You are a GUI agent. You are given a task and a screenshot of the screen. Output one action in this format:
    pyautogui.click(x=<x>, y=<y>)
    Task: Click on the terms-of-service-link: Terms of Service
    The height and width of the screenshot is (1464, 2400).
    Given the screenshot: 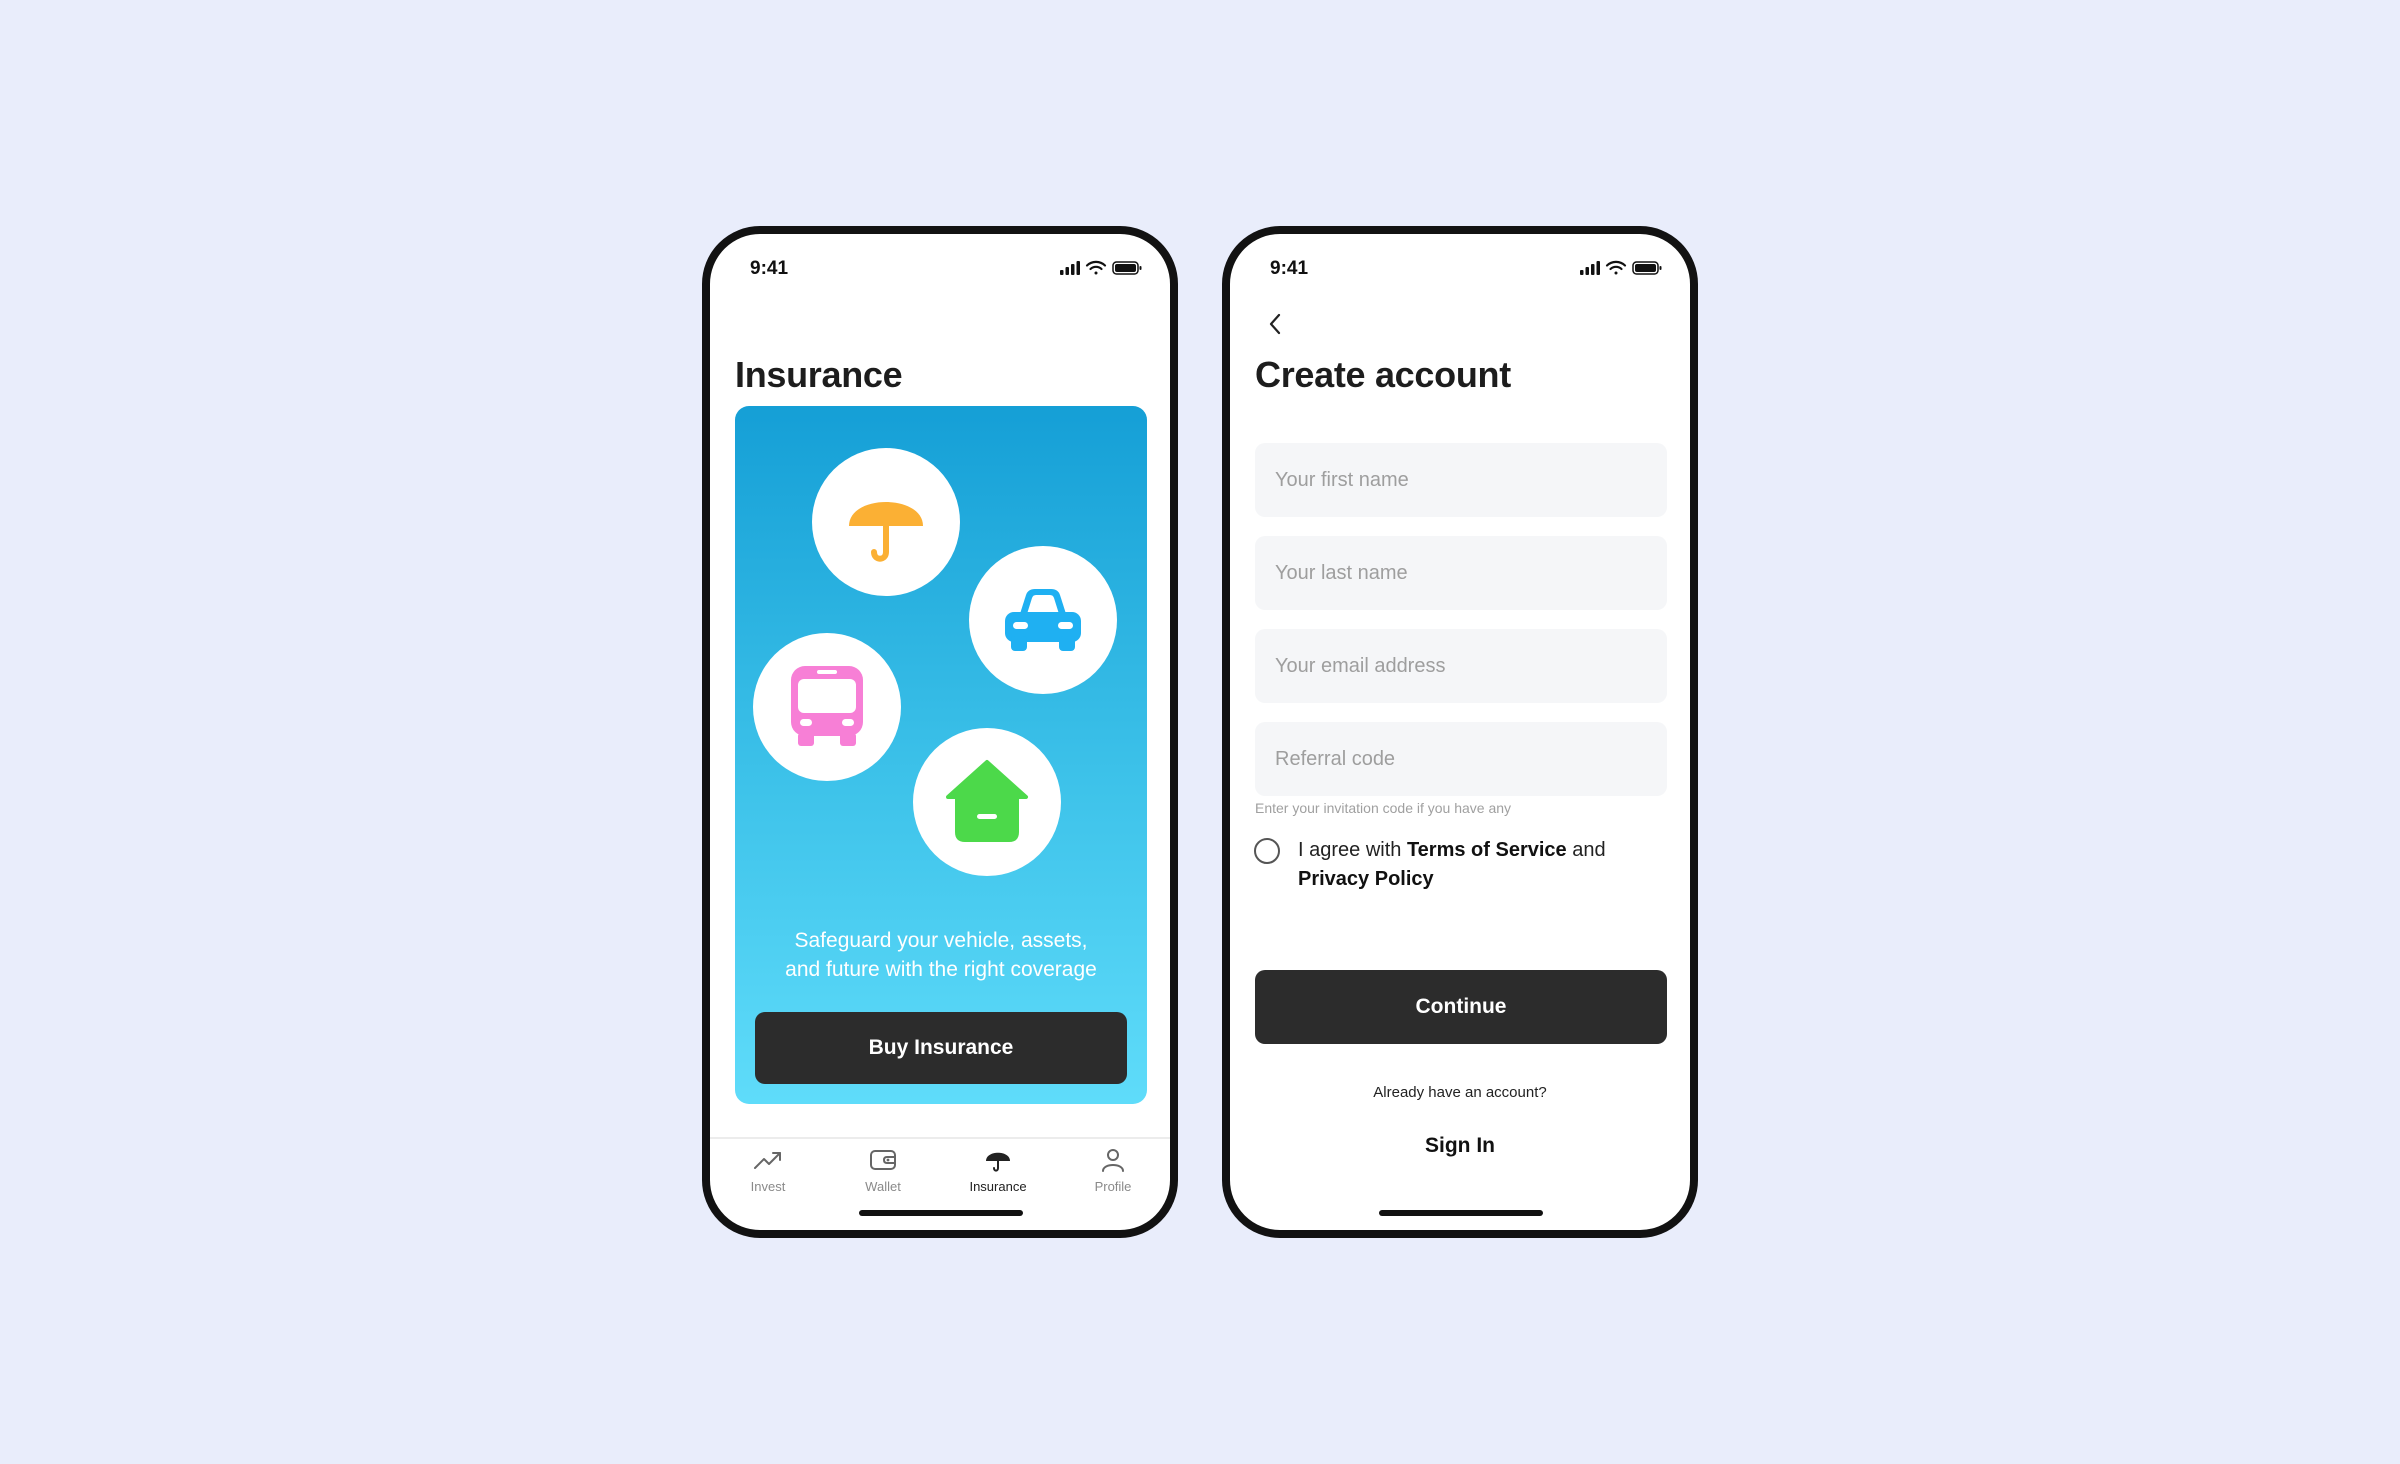 What is the action you would take?
    pyautogui.click(x=1487, y=850)
    